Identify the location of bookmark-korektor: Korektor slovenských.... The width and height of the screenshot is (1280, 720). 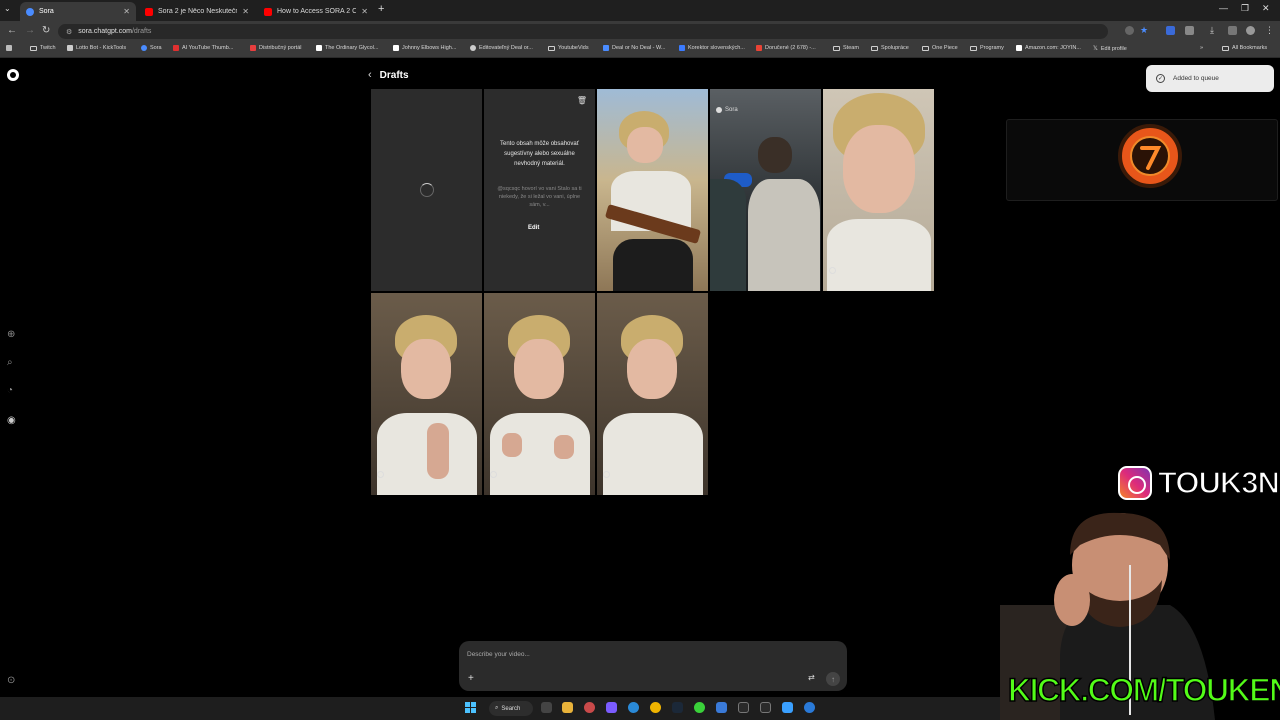
(712, 48).